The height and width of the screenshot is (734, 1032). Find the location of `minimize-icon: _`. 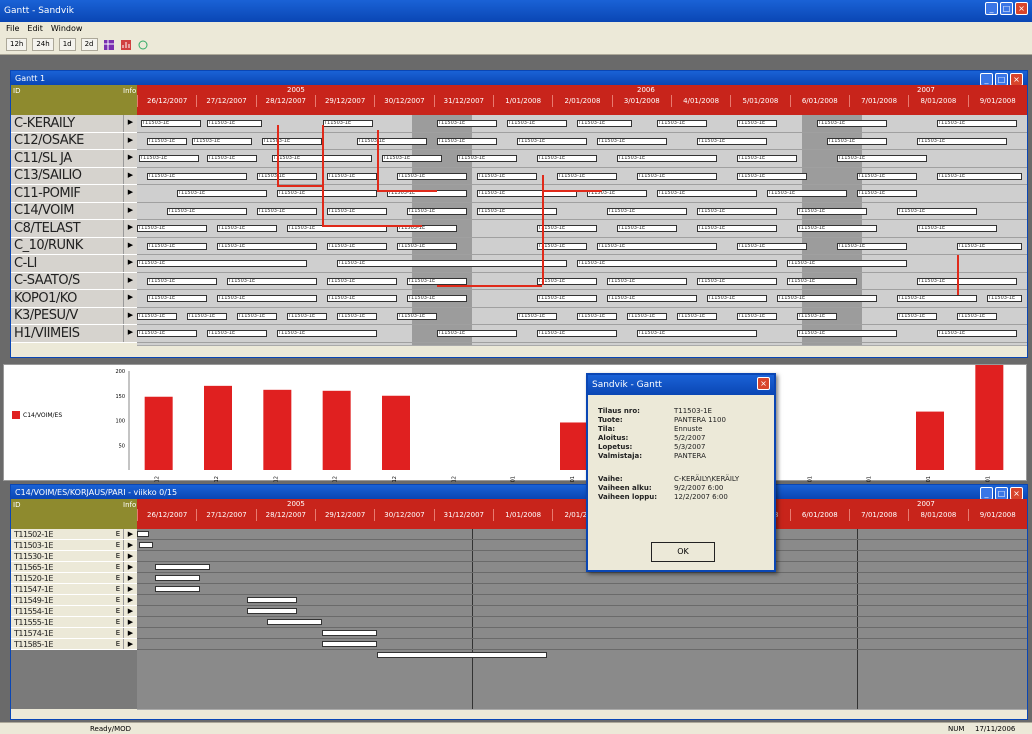

minimize-icon: _ is located at coordinates (991, 8).